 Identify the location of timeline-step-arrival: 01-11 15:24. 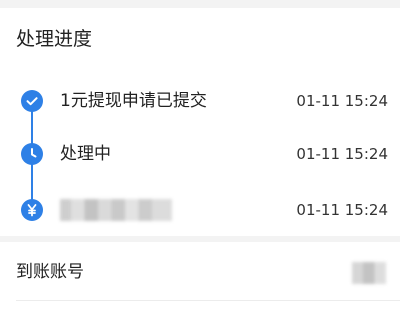
(200, 210).